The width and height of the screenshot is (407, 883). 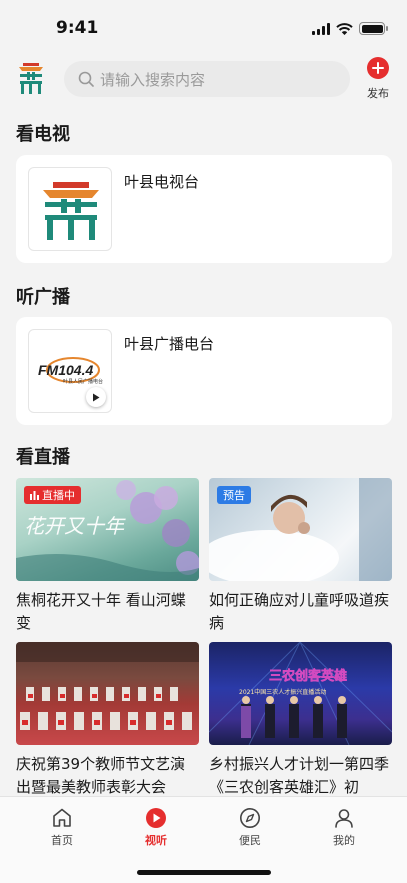 I want to click on search-input: 请输入搜索内容, so click(x=207, y=79).